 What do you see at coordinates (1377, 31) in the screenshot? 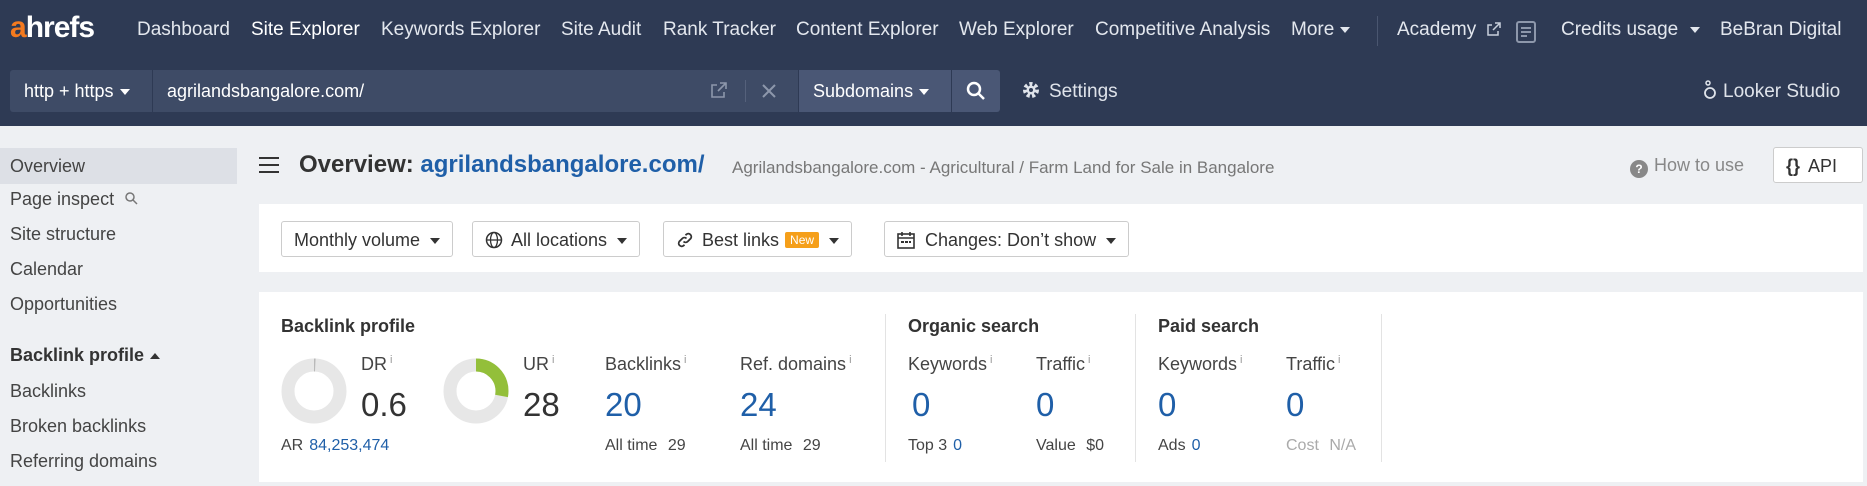
I see `nav-divider` at bounding box center [1377, 31].